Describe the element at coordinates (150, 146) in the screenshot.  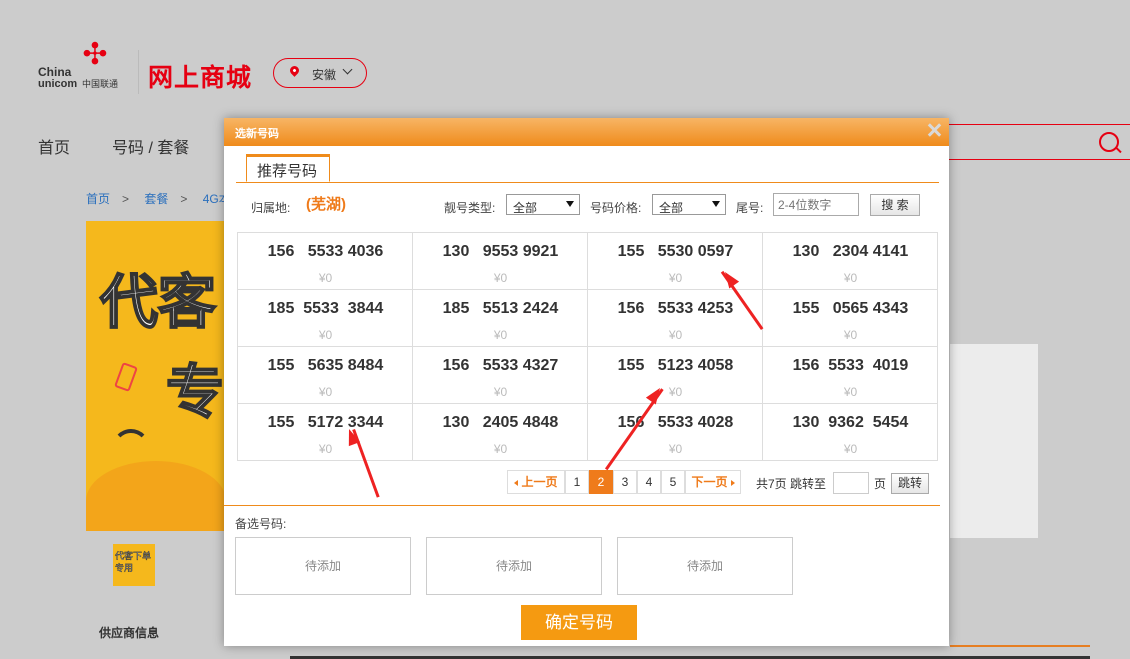
I see `nav-item-numbers: 号码 / 套餐` at that location.